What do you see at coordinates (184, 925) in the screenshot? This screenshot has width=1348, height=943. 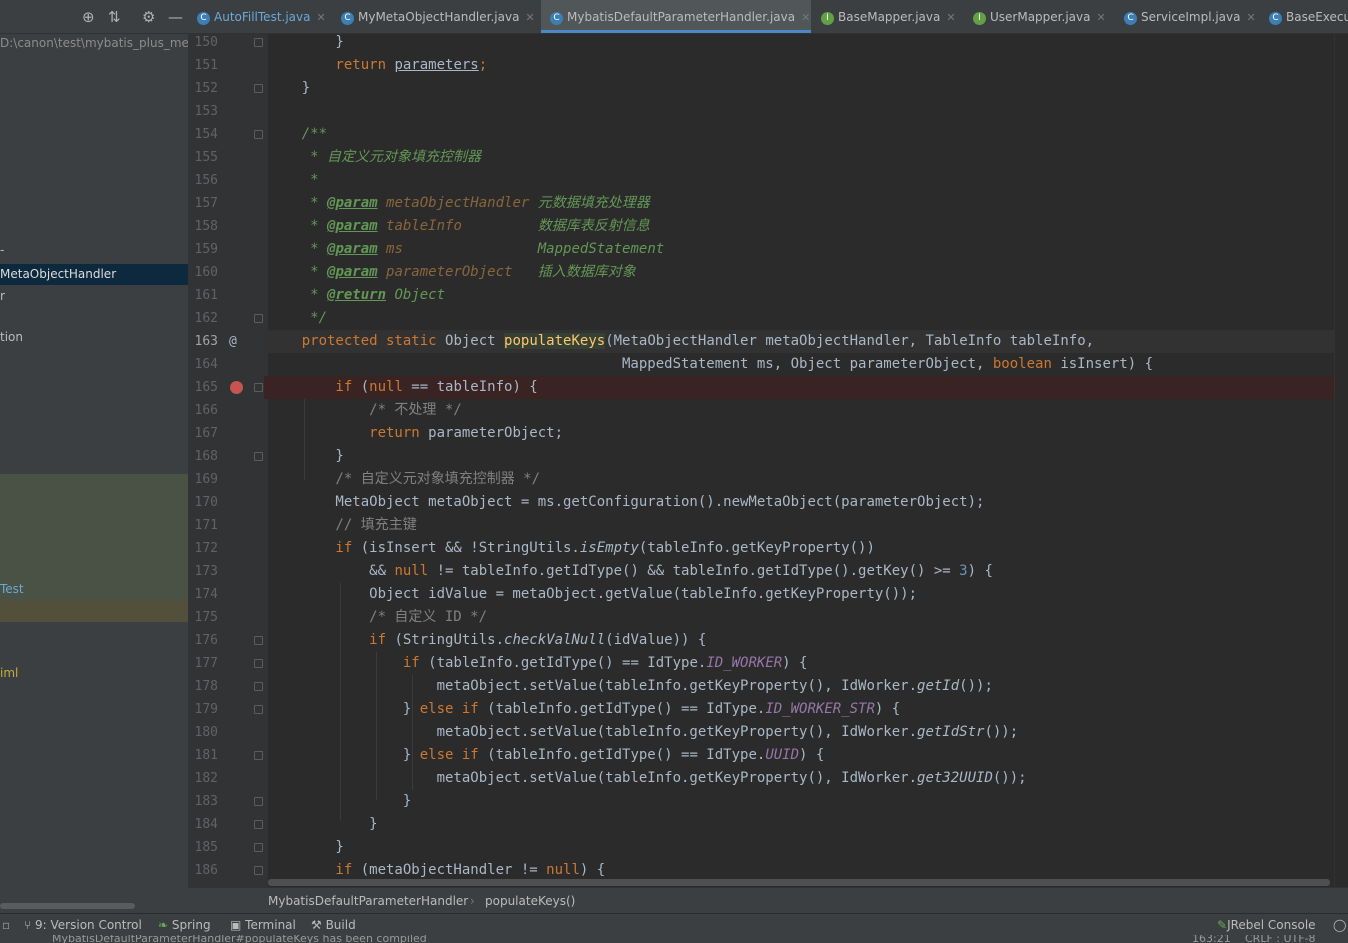 I see `spring-button: ❧ Spring` at bounding box center [184, 925].